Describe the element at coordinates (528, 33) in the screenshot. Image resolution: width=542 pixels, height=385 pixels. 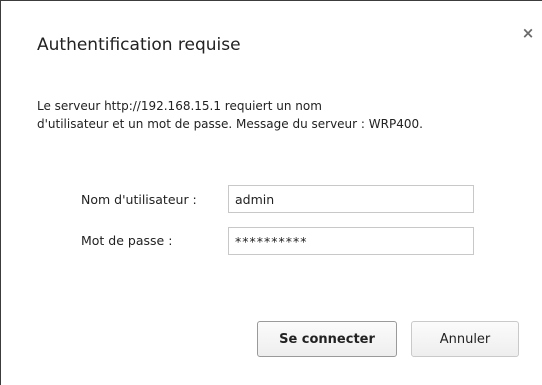
I see `close-icon: ×` at that location.